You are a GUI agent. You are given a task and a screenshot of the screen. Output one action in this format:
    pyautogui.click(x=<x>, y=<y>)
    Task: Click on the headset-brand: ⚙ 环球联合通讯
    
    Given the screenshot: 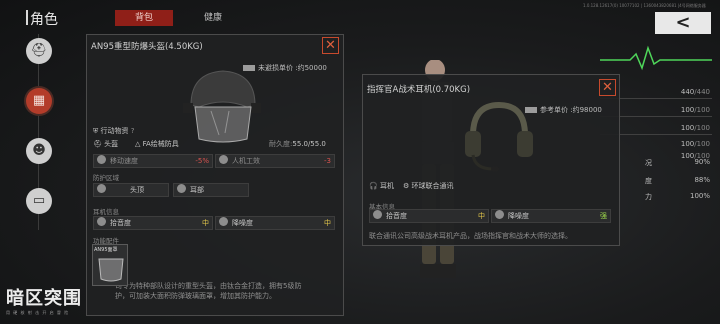 What is the action you would take?
    pyautogui.click(x=428, y=186)
    